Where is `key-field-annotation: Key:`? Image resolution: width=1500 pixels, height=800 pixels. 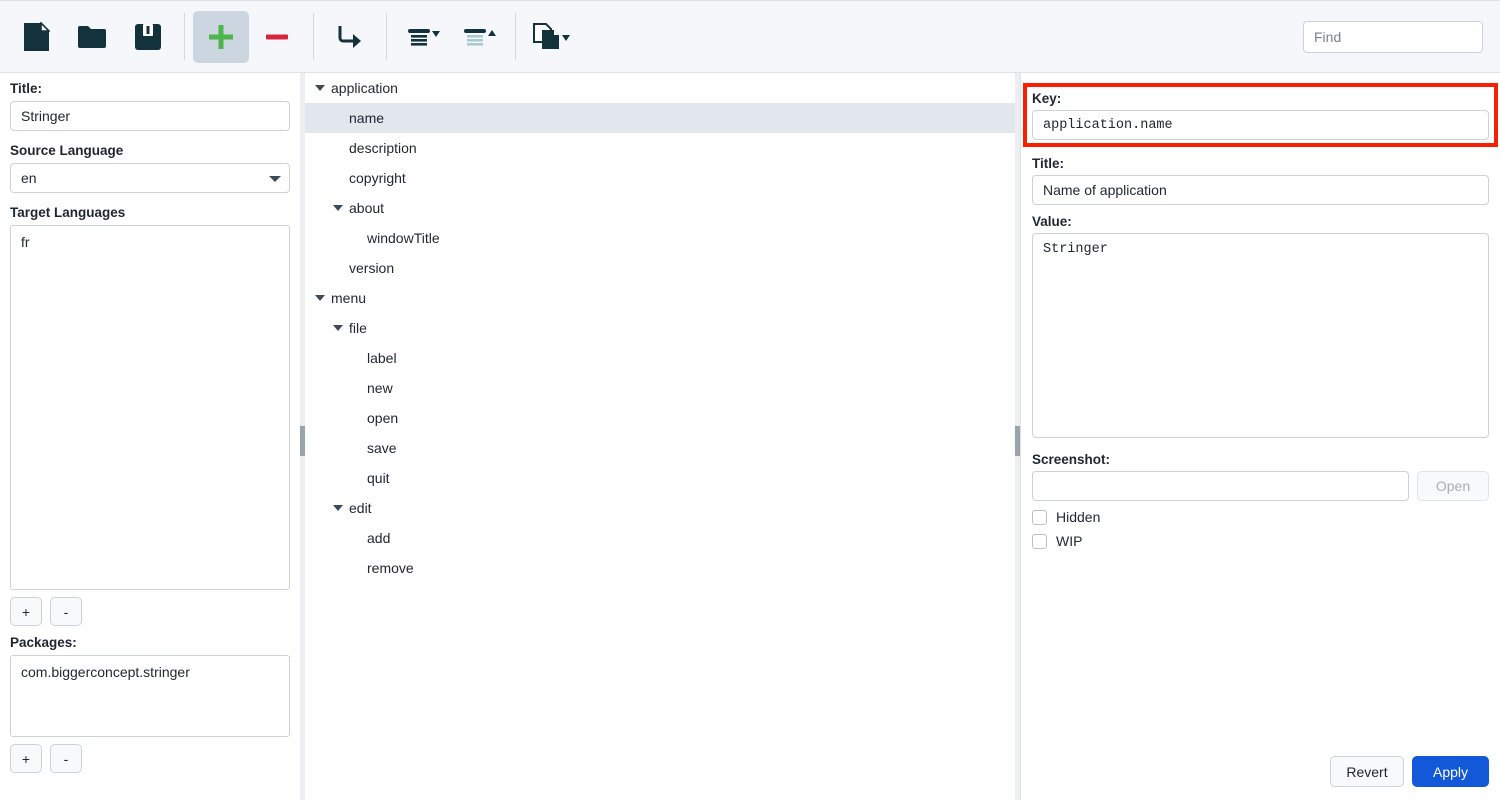 key-field-annotation: Key: is located at coordinates (1260, 115).